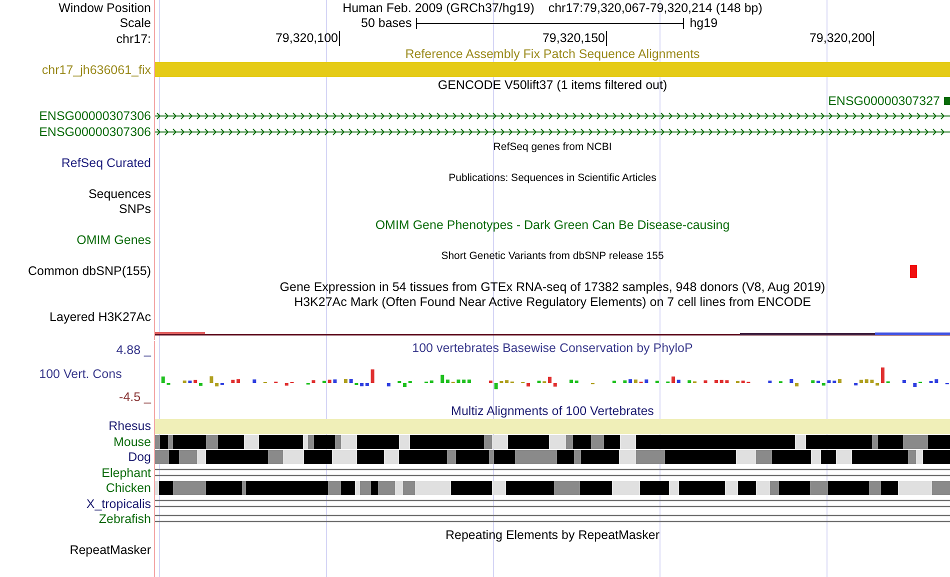  I want to click on track-label: OMIM Genes, so click(113, 240).